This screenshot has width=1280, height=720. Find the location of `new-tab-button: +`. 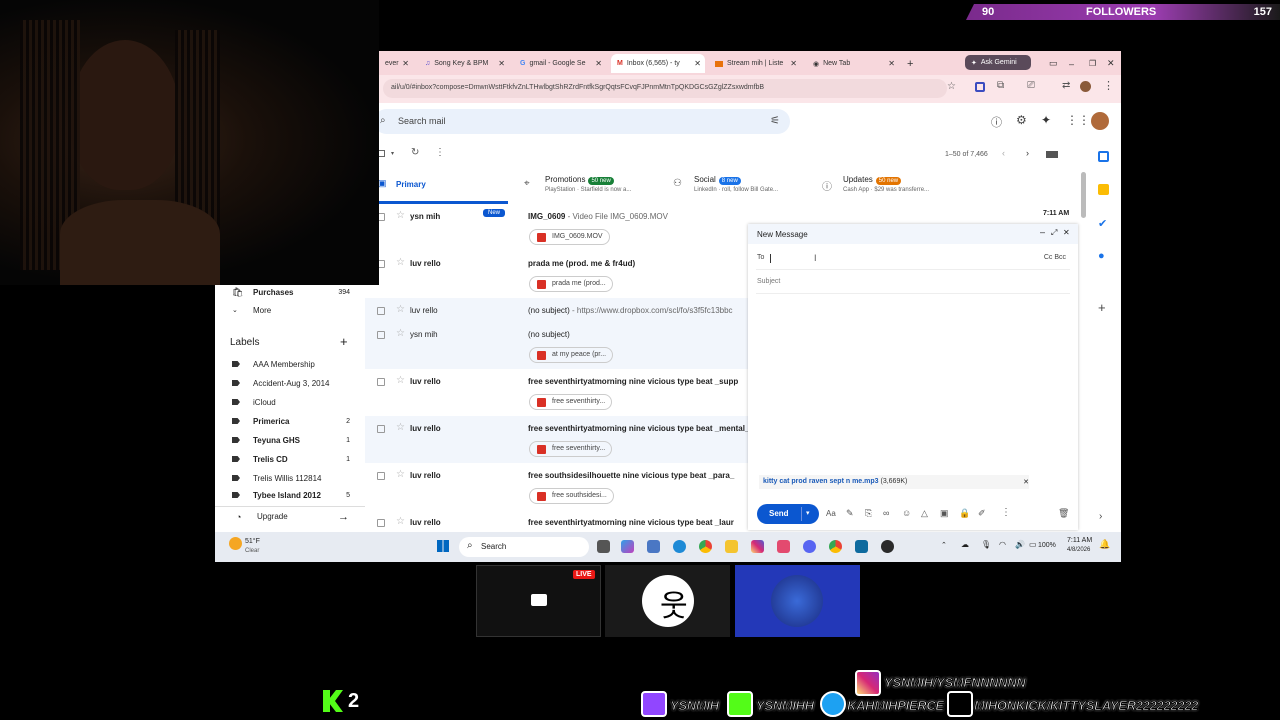

new-tab-button: + is located at coordinates (909, 63).